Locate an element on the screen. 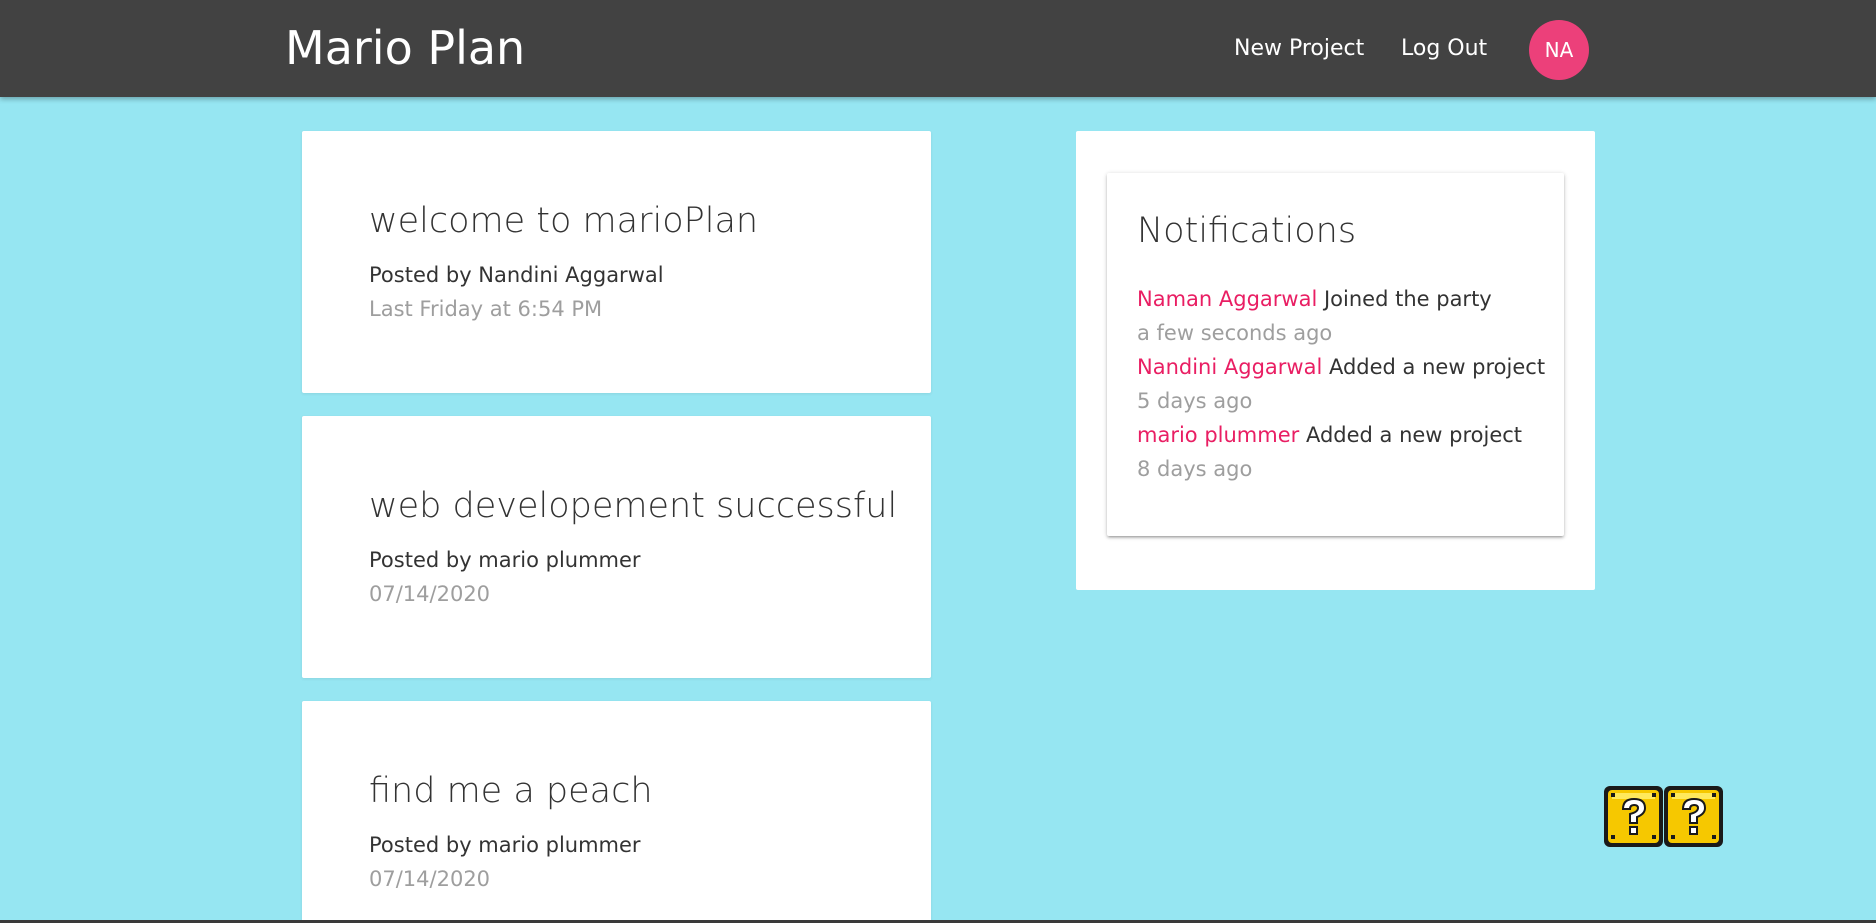 The height and width of the screenshot is (923, 1876). log-out-link: Log Out is located at coordinates (1444, 49).